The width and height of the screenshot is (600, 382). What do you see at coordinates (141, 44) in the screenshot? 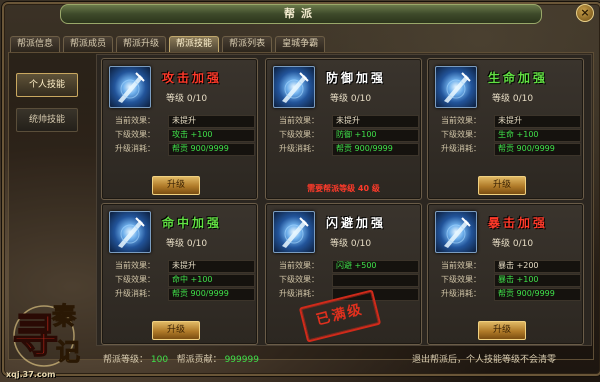
I see `tab-guild-upgrade: 帮派升级` at bounding box center [141, 44].